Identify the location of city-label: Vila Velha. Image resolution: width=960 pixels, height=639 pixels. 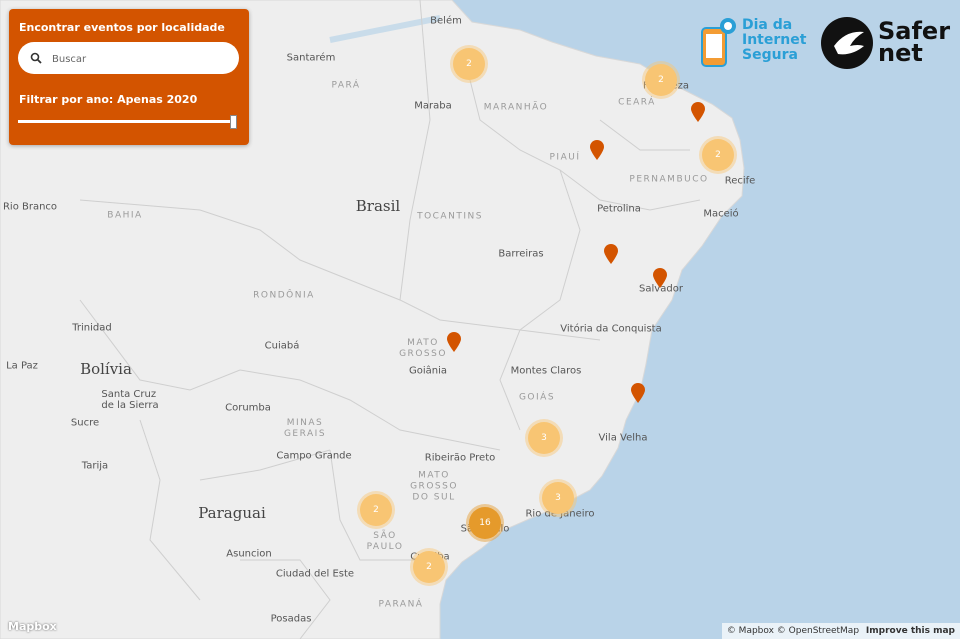
(623, 438).